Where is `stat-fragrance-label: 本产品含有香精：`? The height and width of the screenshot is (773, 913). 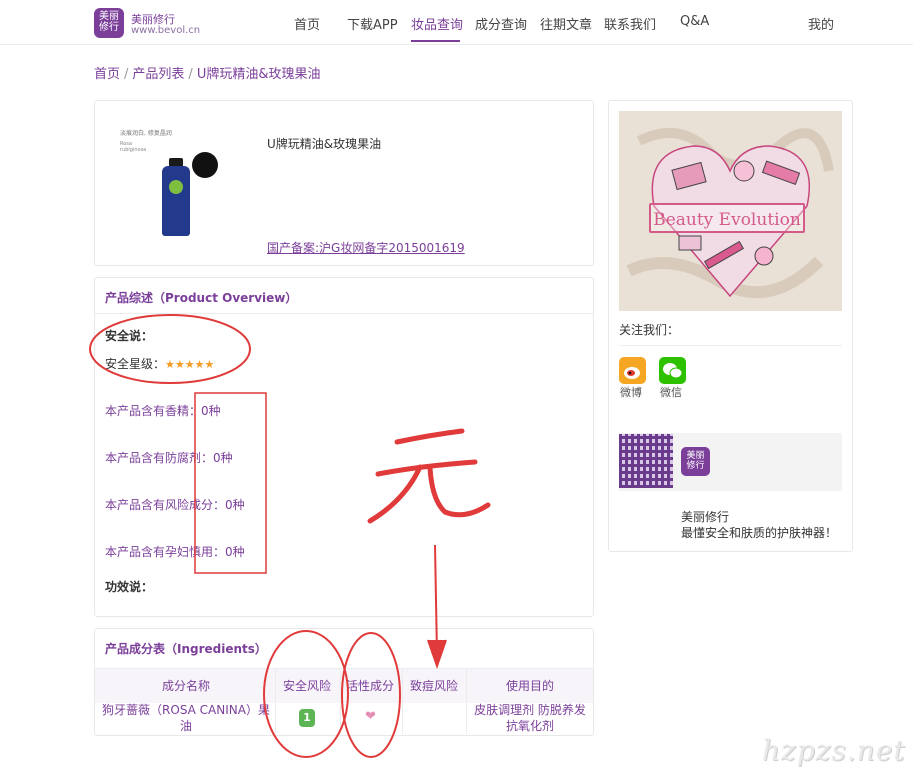
stat-fragrance-label: 本产品含有香精： is located at coordinates (153, 411).